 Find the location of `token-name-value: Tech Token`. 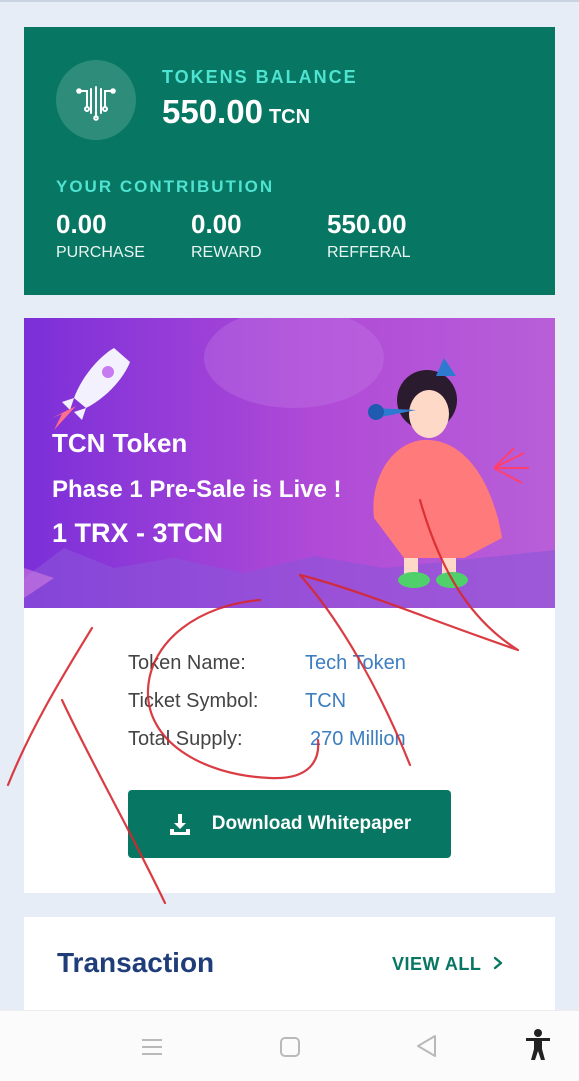

token-name-value: Tech Token is located at coordinates (355, 663).